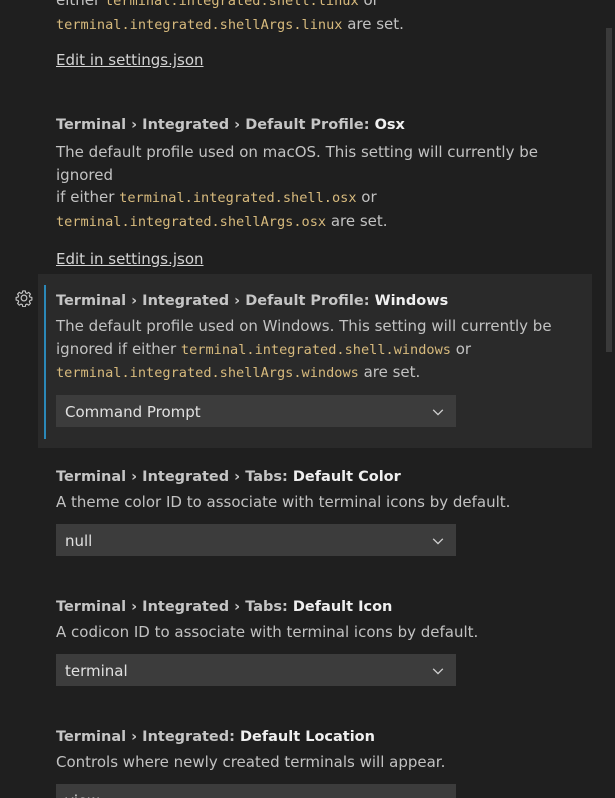 The width and height of the screenshot is (615, 798). I want to click on dropdown-value: null, so click(79, 540).